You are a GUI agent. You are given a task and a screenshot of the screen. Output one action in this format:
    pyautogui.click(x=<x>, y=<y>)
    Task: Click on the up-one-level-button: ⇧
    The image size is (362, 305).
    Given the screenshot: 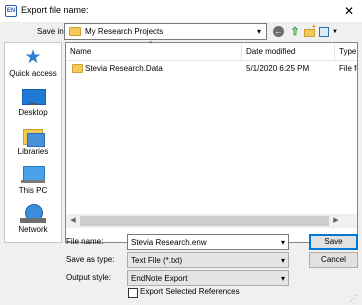 What is the action you would take?
    pyautogui.click(x=295, y=32)
    